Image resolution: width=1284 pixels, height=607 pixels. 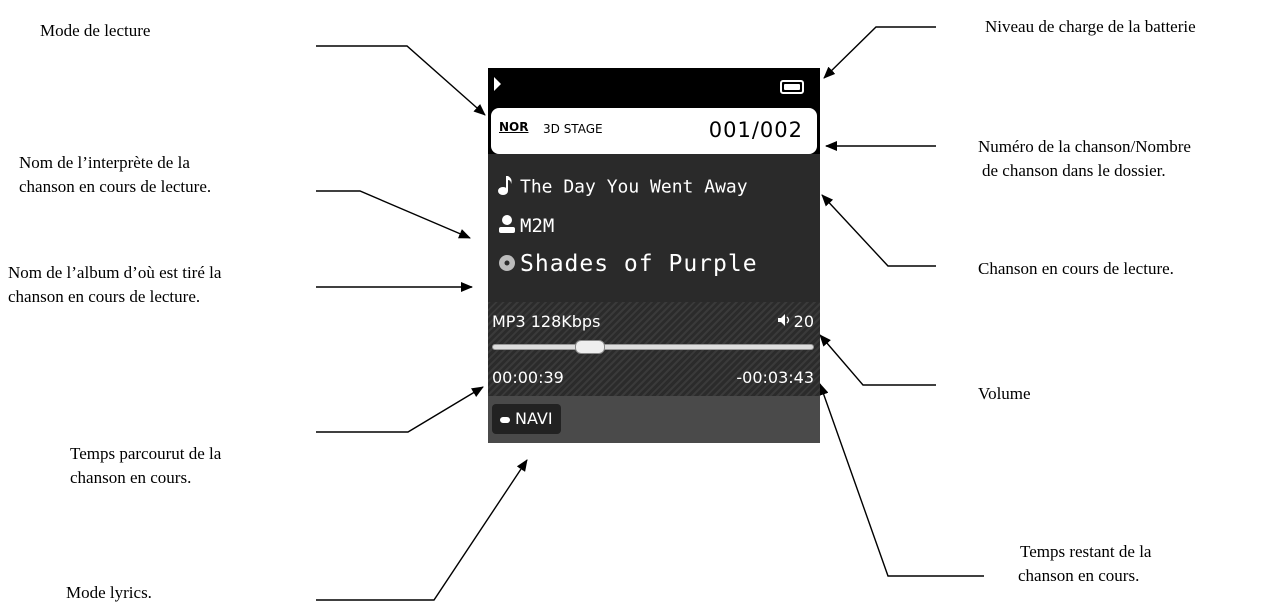 What do you see at coordinates (654, 419) in the screenshot?
I see `bottom-bar: NAVI` at bounding box center [654, 419].